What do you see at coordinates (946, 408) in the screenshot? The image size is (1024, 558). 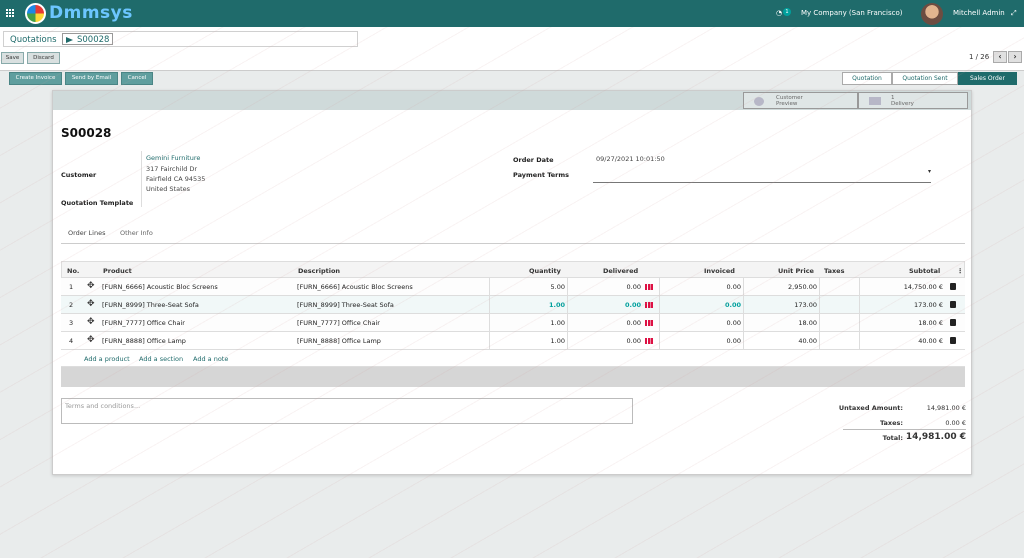 I see `untaxed-amount-value: 14,981.00 €` at bounding box center [946, 408].